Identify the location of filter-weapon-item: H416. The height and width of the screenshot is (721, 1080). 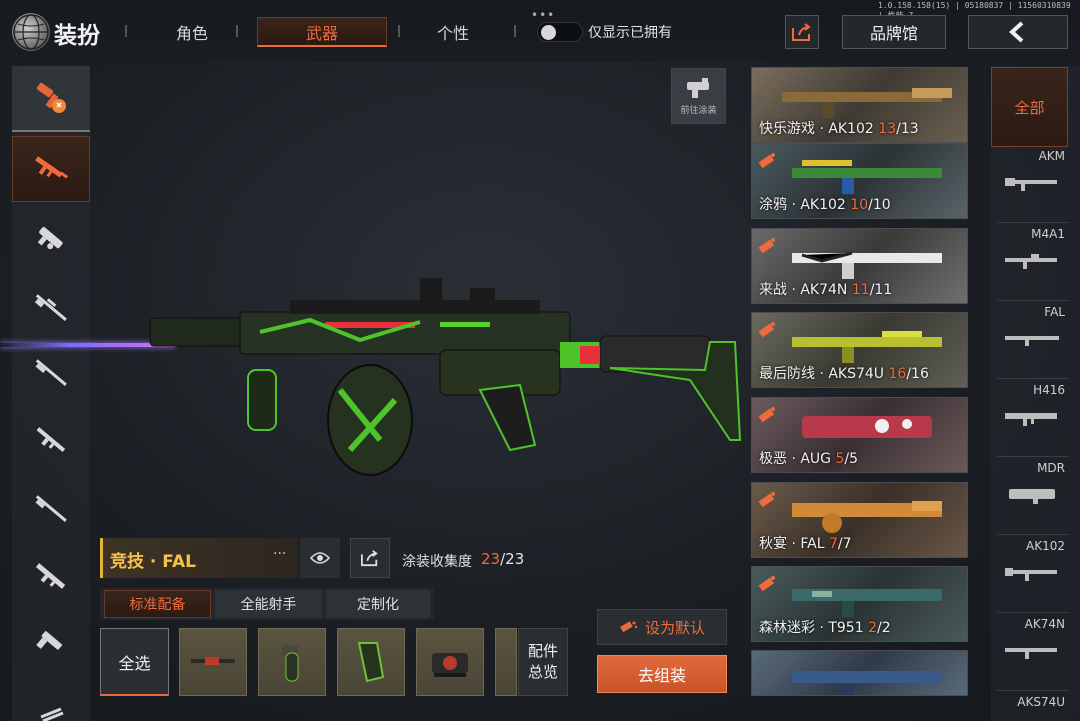
(1033, 419).